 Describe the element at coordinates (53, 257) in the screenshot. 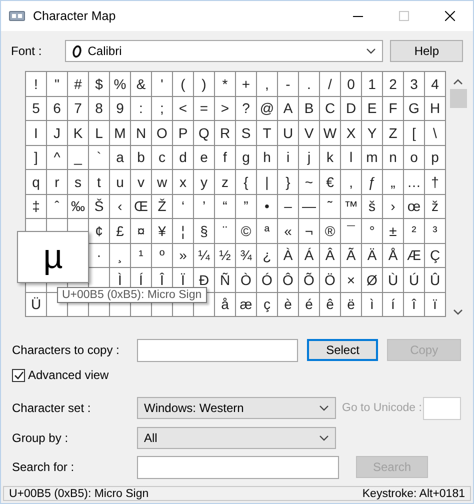

I see `character-popup: µ` at that location.